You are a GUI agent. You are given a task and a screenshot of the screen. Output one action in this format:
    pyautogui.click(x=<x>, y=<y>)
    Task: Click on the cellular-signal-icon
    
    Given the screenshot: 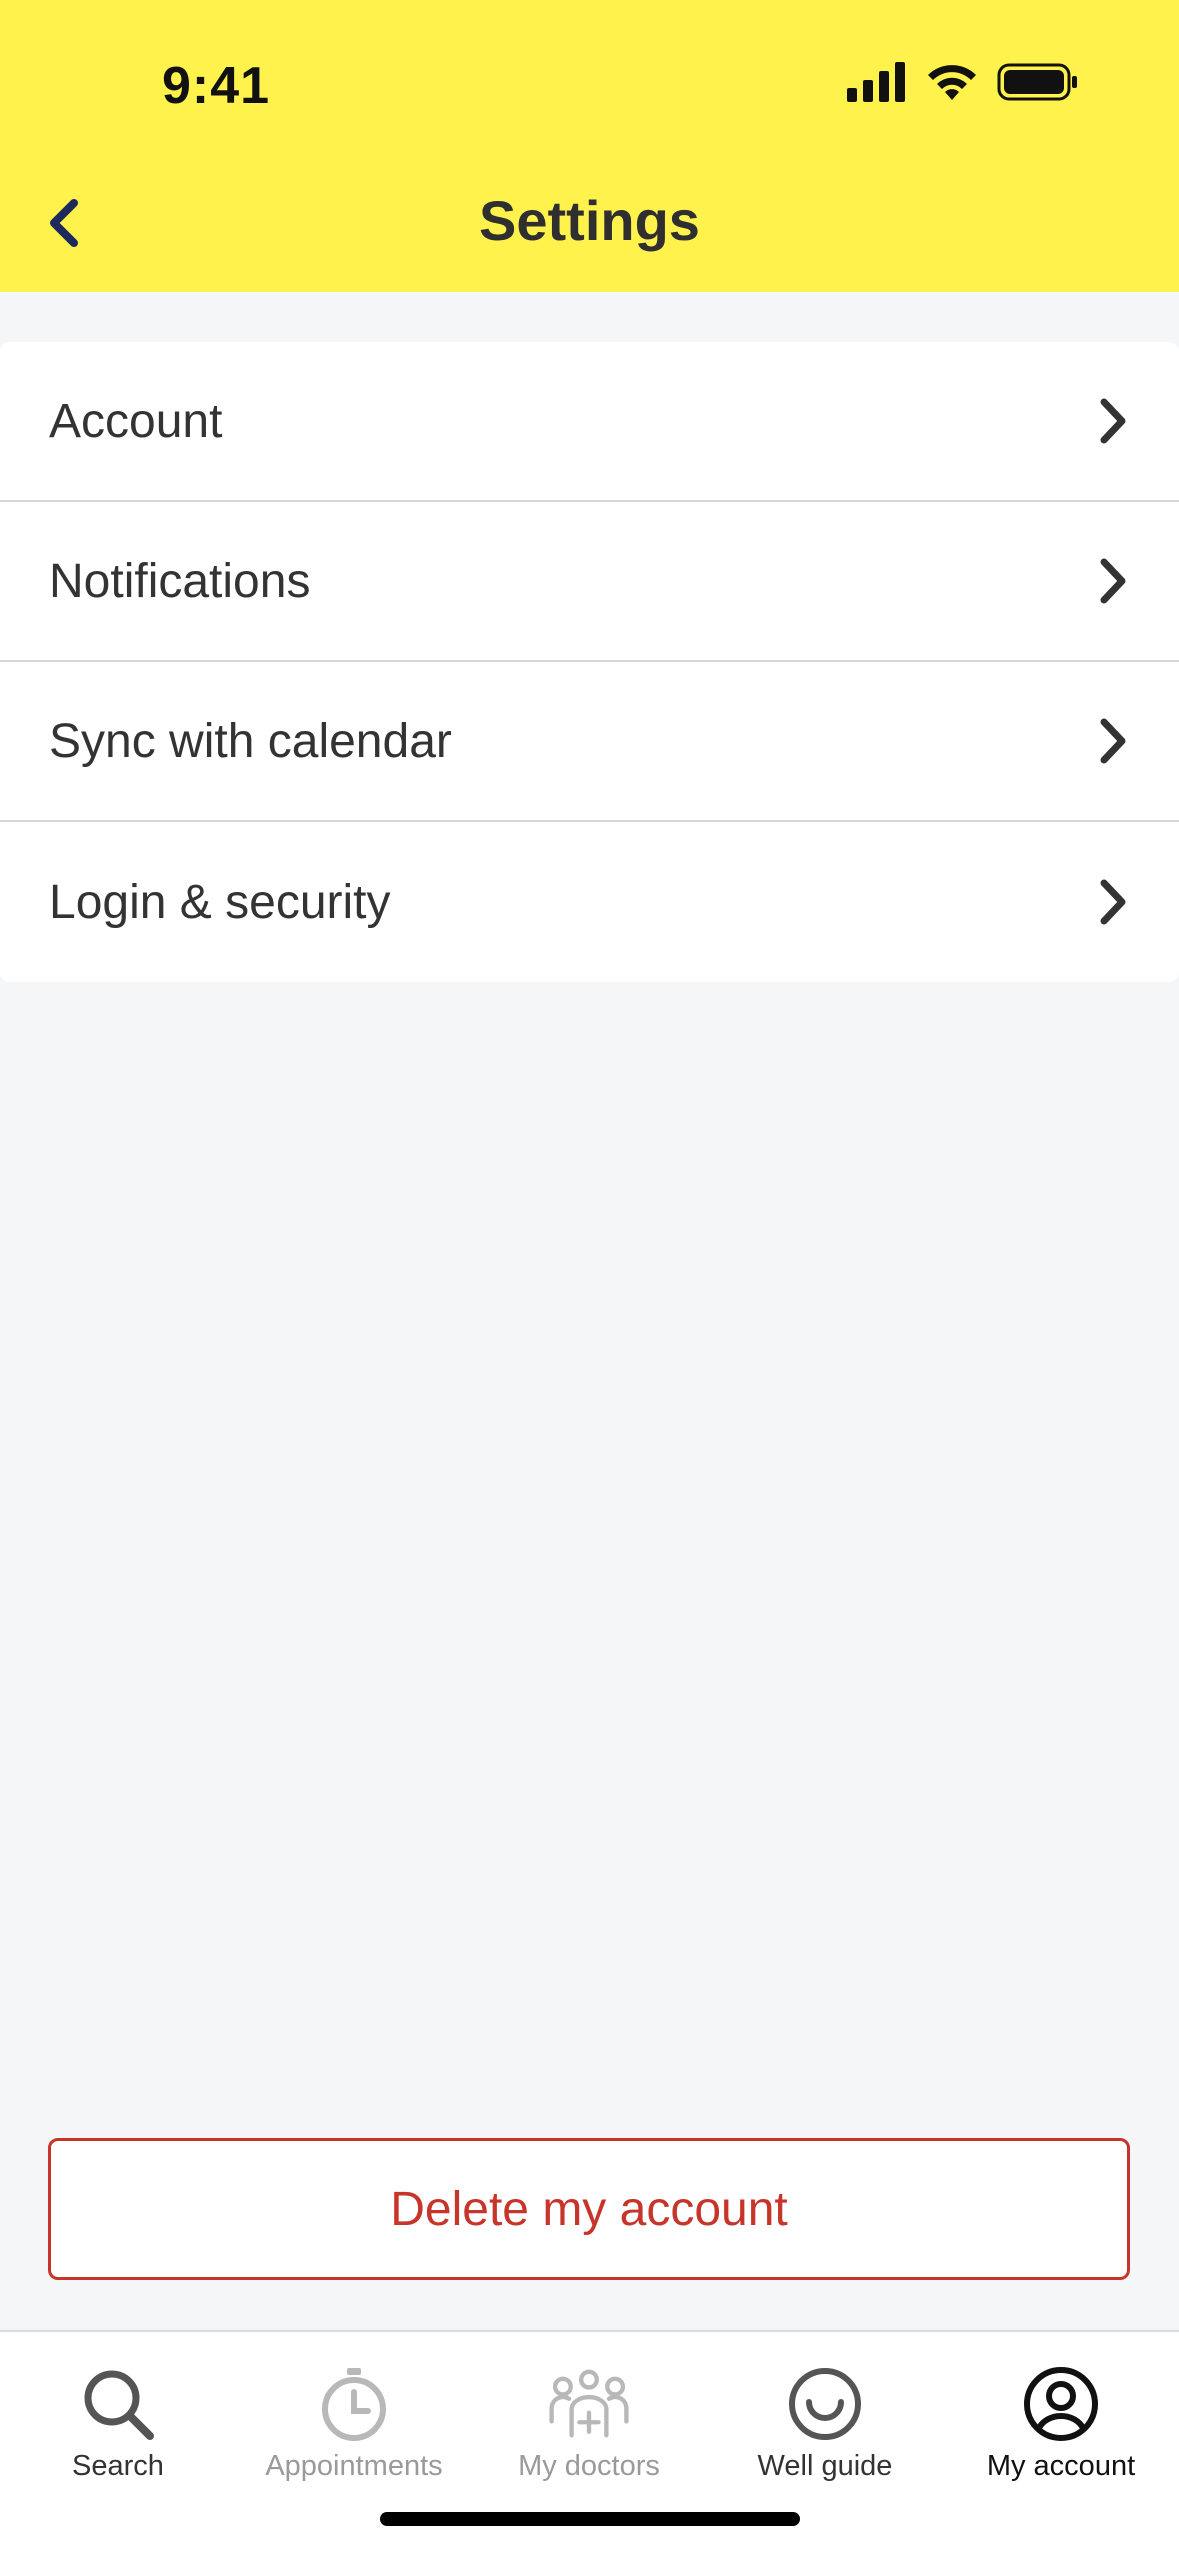 What is the action you would take?
    pyautogui.click(x=877, y=84)
    